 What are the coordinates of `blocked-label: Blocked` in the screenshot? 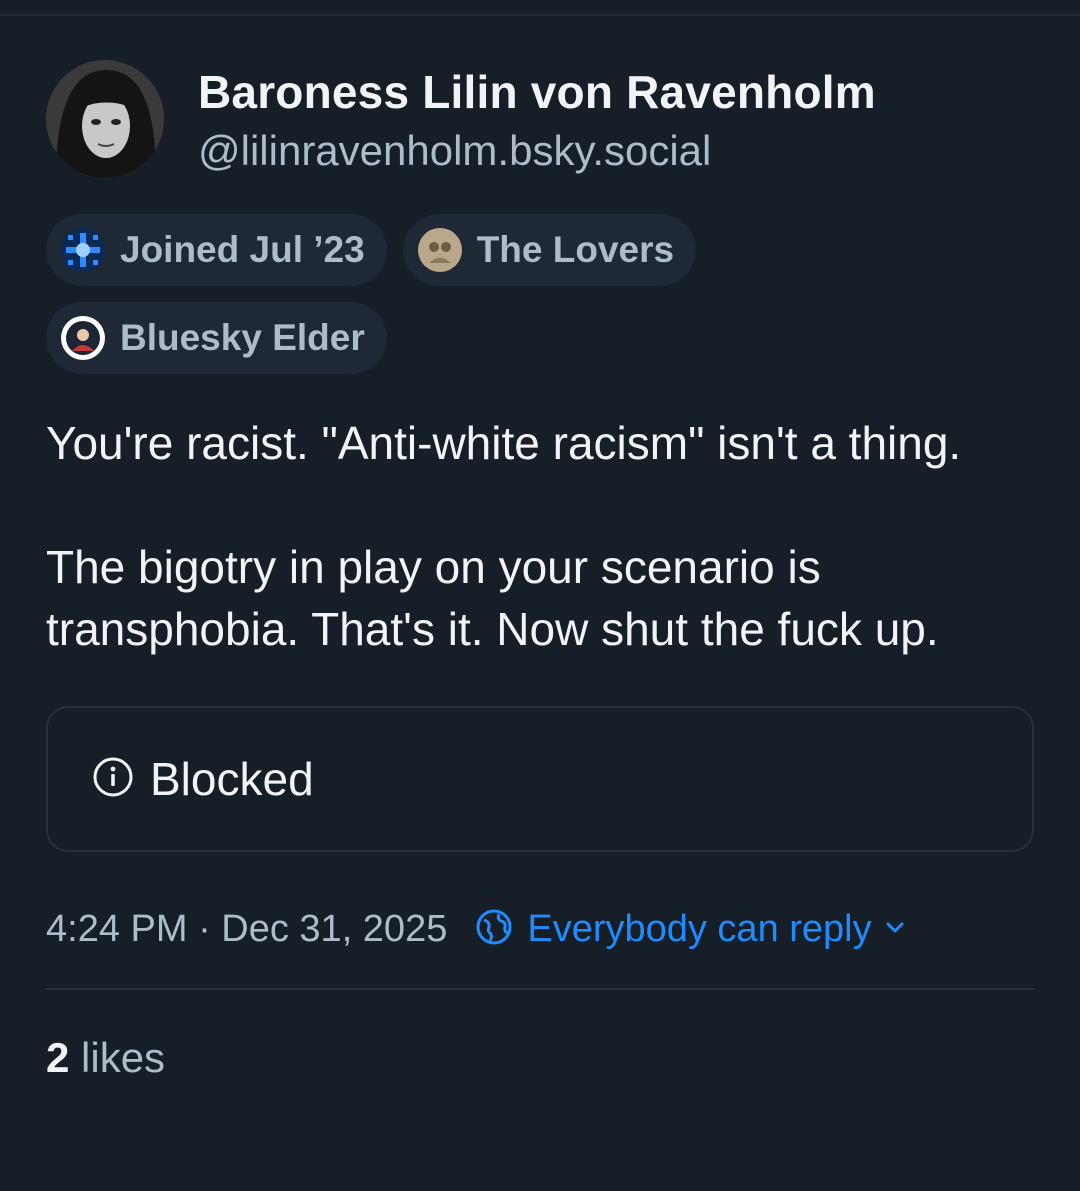 It's located at (232, 779).